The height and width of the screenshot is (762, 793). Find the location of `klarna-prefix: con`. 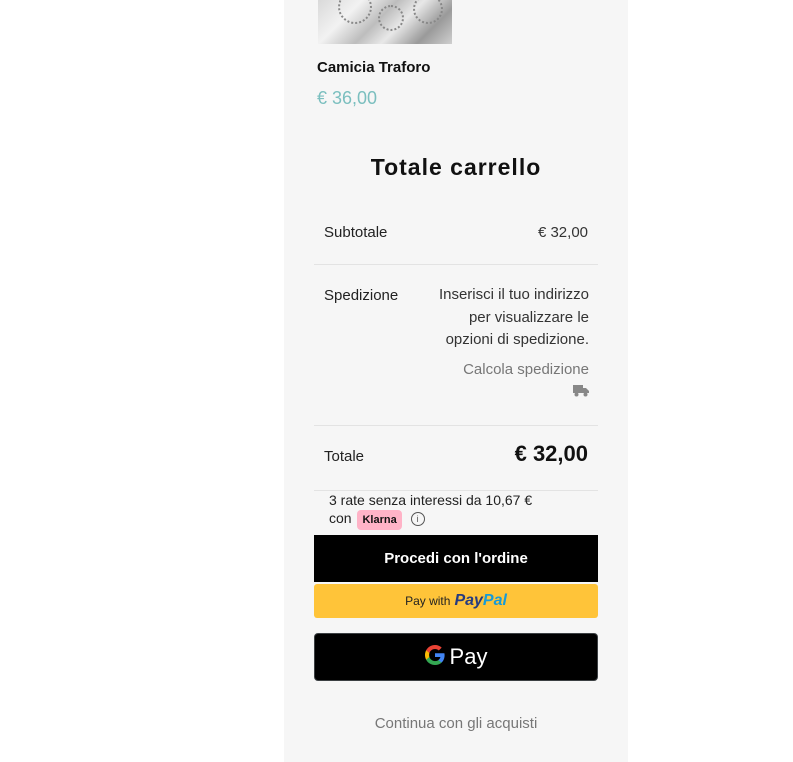

klarna-prefix: con is located at coordinates (340, 518).